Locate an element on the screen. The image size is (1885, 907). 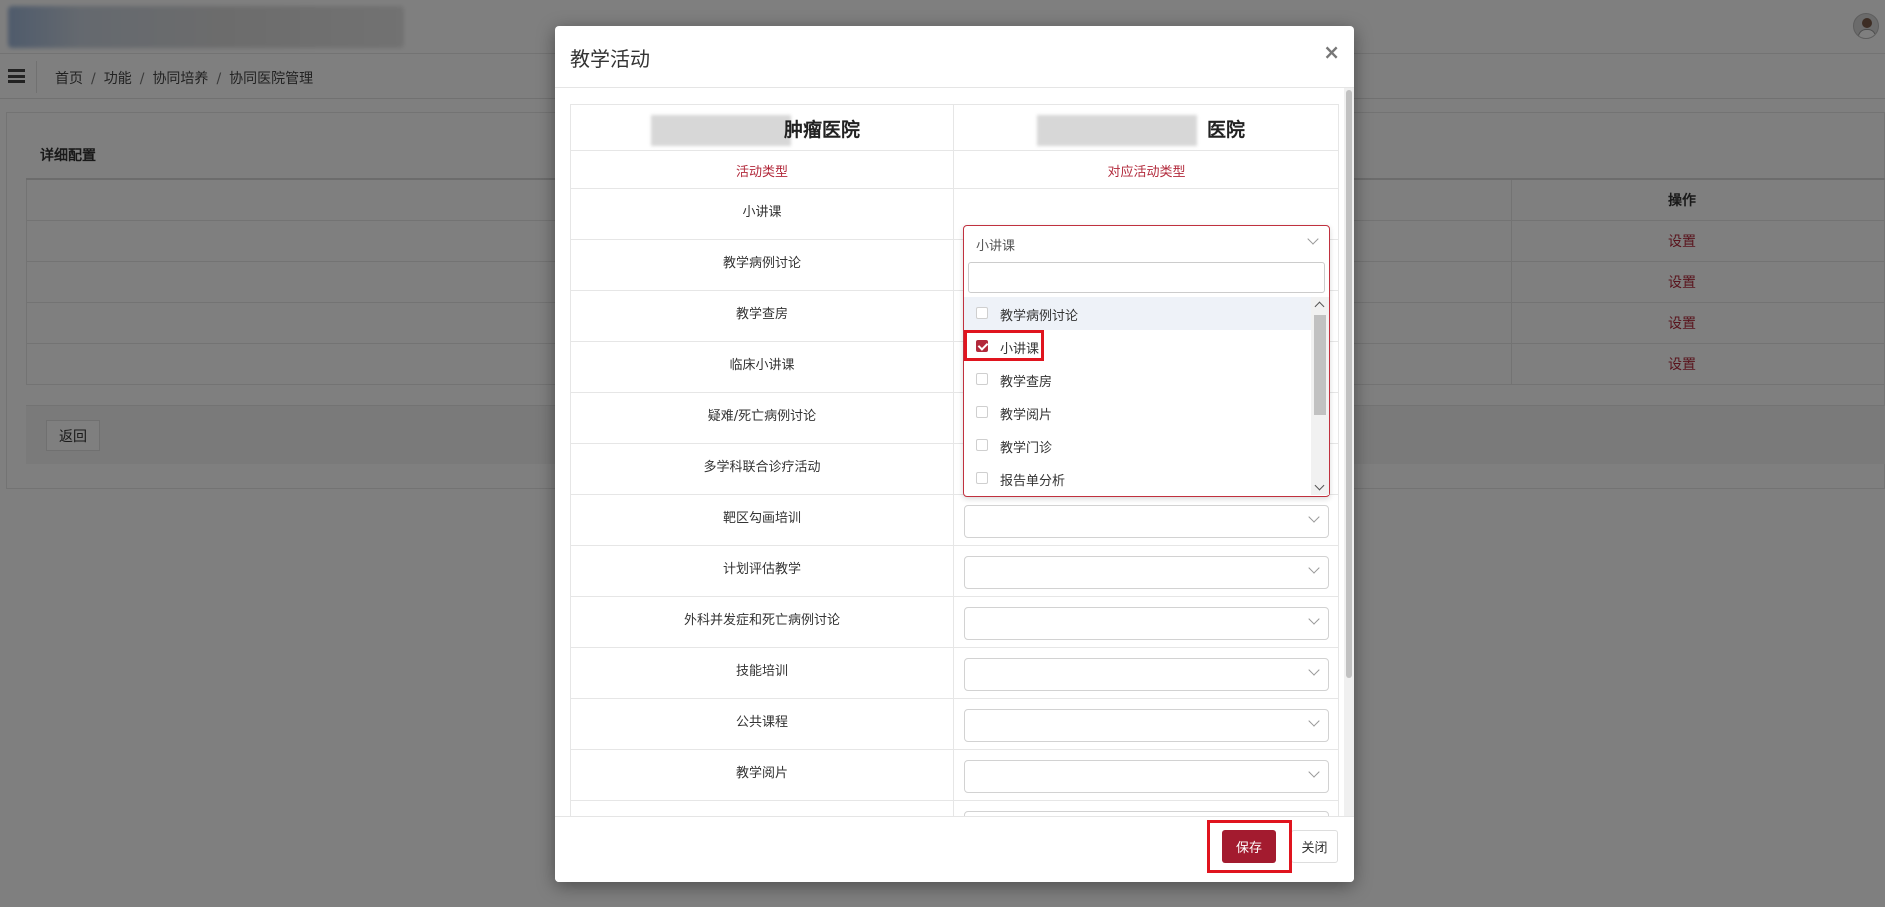
activity-name: 多学科联合诊疗活动 is located at coordinates (762, 467).